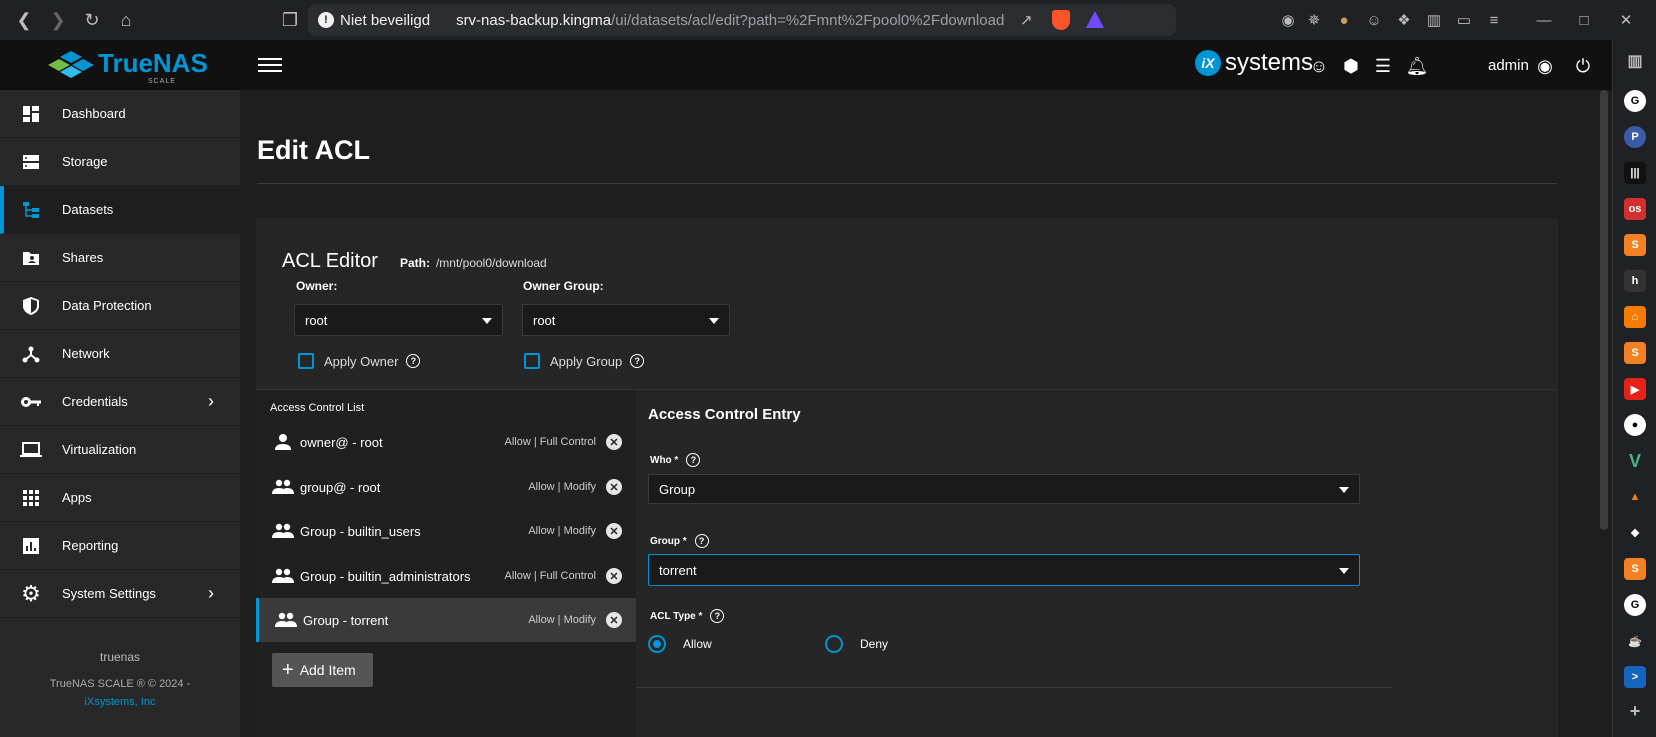 The height and width of the screenshot is (737, 1656). What do you see at coordinates (1635, 209) in the screenshot?
I see `os-app-icon: os` at bounding box center [1635, 209].